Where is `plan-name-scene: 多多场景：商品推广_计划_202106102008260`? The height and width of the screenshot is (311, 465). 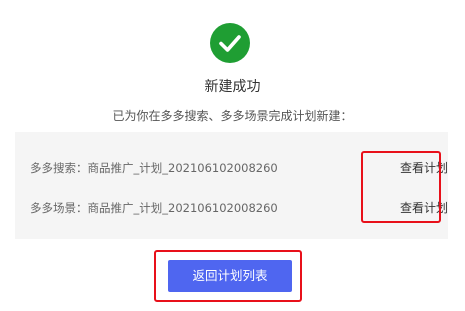
plan-name-scene: 多多场景：商品推广_计划_202106102008260 is located at coordinates (154, 208).